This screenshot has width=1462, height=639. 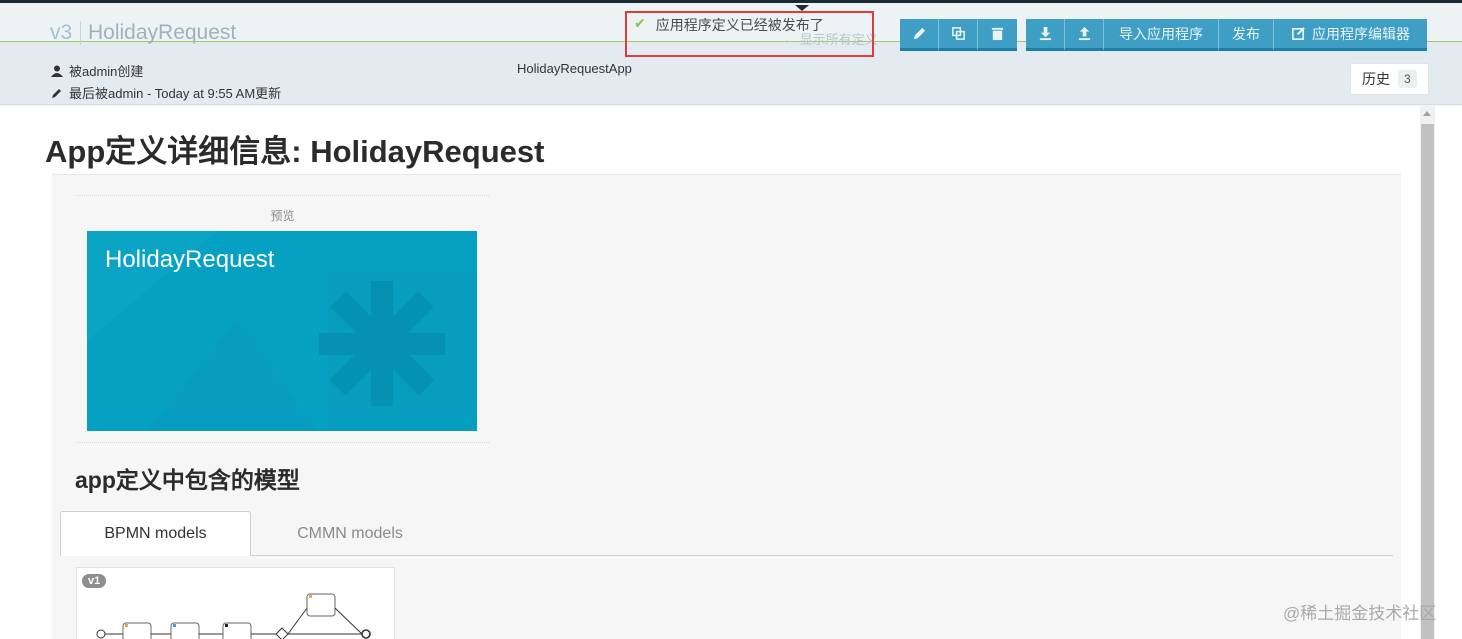 I want to click on export-button, so click(x=1045, y=35).